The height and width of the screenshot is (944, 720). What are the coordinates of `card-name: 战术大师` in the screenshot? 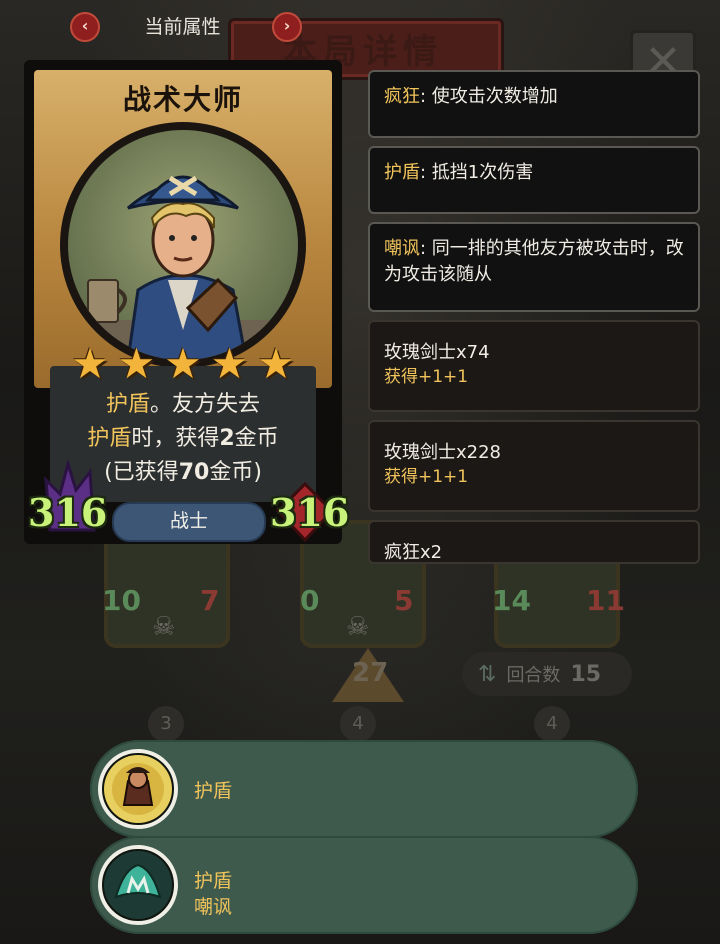 It's located at (182, 99).